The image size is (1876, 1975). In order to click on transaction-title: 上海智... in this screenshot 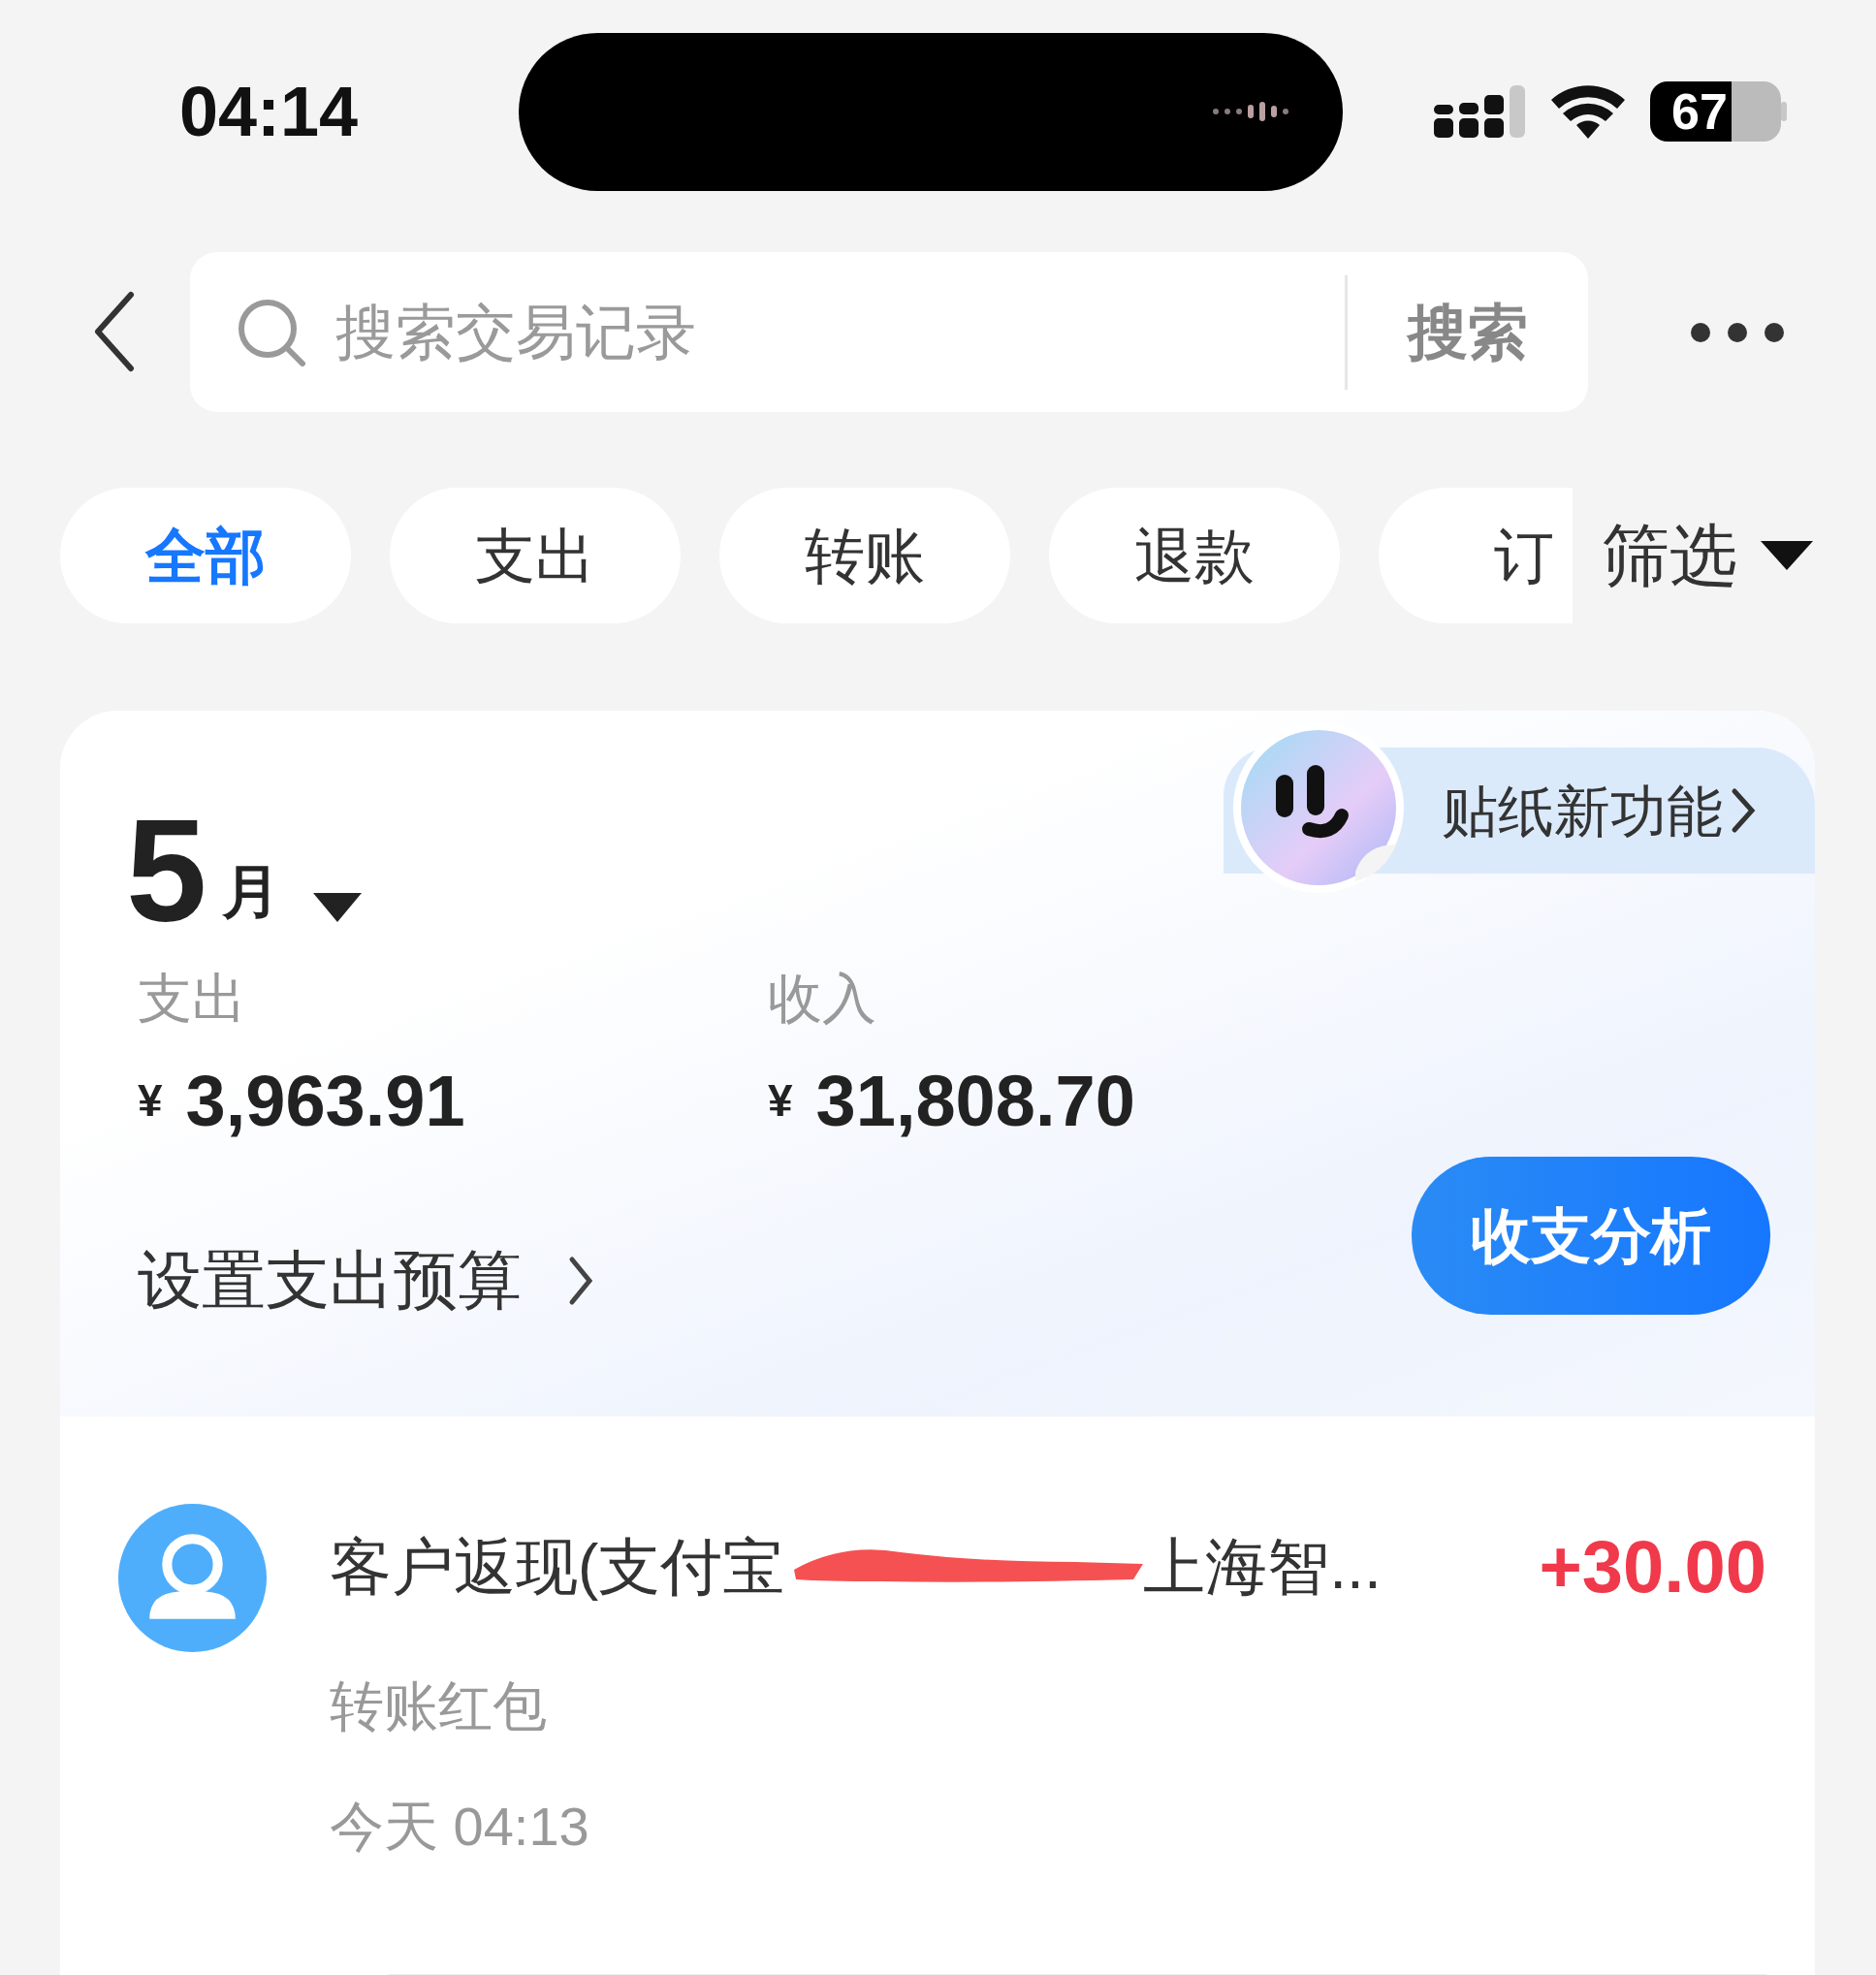, I will do `click(1262, 1568)`.